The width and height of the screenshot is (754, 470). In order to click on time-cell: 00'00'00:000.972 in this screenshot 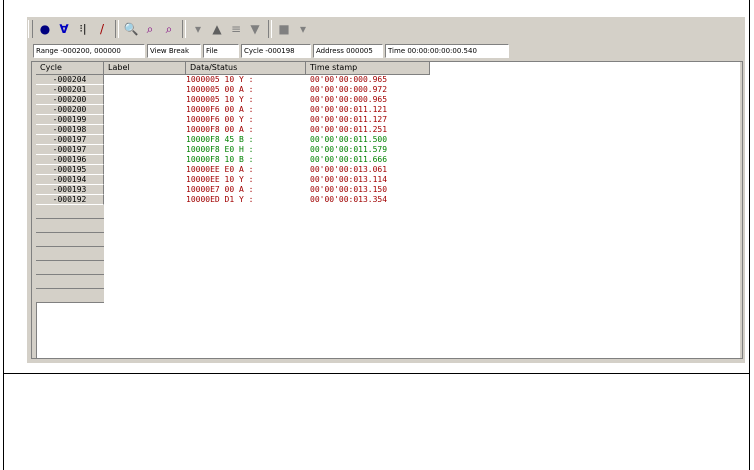, I will do `click(349, 89)`.